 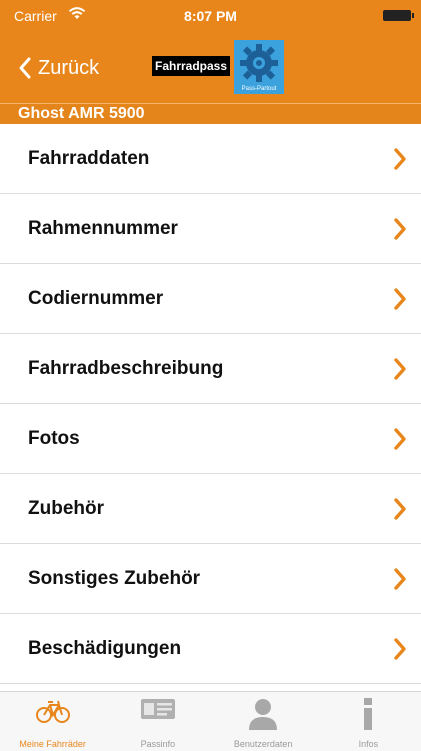 What do you see at coordinates (52, 744) in the screenshot?
I see `tab-label: Meine Fahrräder` at bounding box center [52, 744].